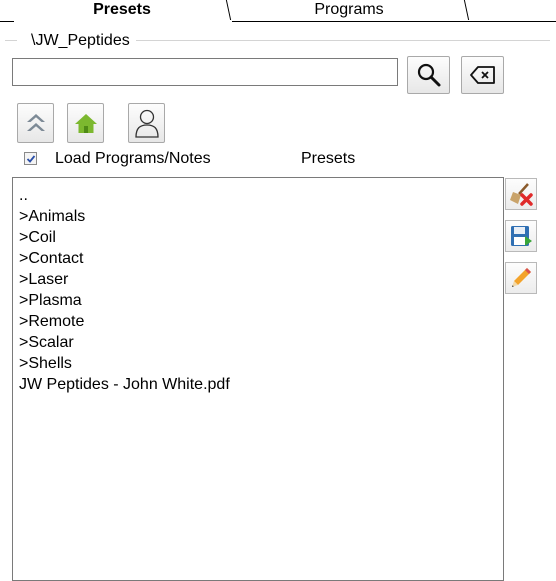 This screenshot has width=556, height=581. Describe the element at coordinates (512, 11) in the screenshot. I see `tab-extra` at that location.